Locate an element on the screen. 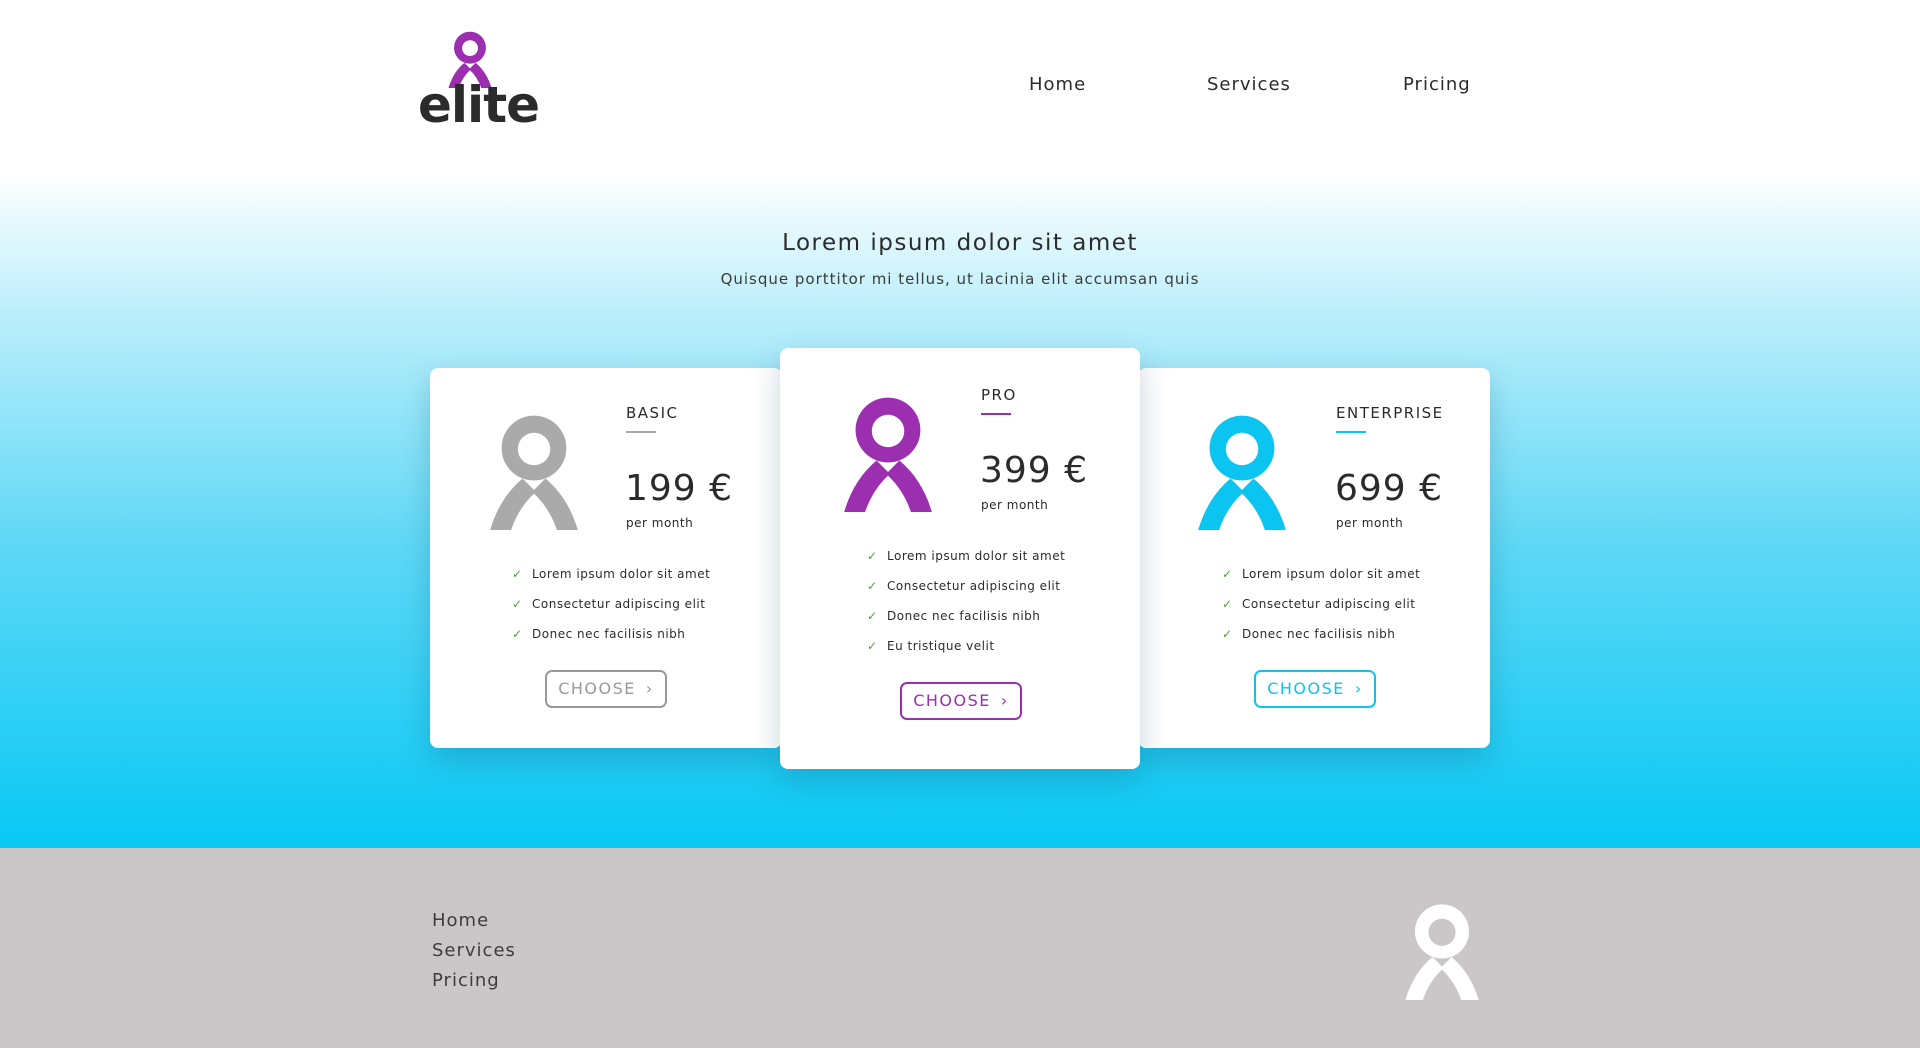  choose-pro-button: CHOOSE › is located at coordinates (961, 701).